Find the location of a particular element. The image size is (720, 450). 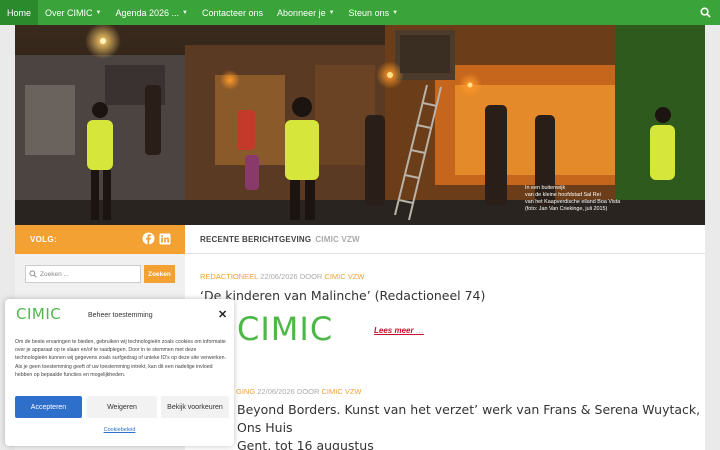

nav-item-contact: Contacteer ons is located at coordinates (232, 12).